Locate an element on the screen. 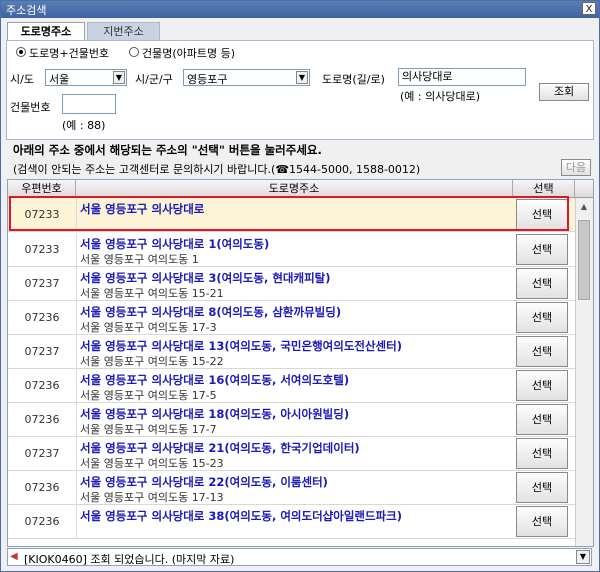 Image resolution: width=600 pixels, height=572 pixels. row-jibun-address: 서울 영등포구 여의도동 17-5 is located at coordinates (148, 395).